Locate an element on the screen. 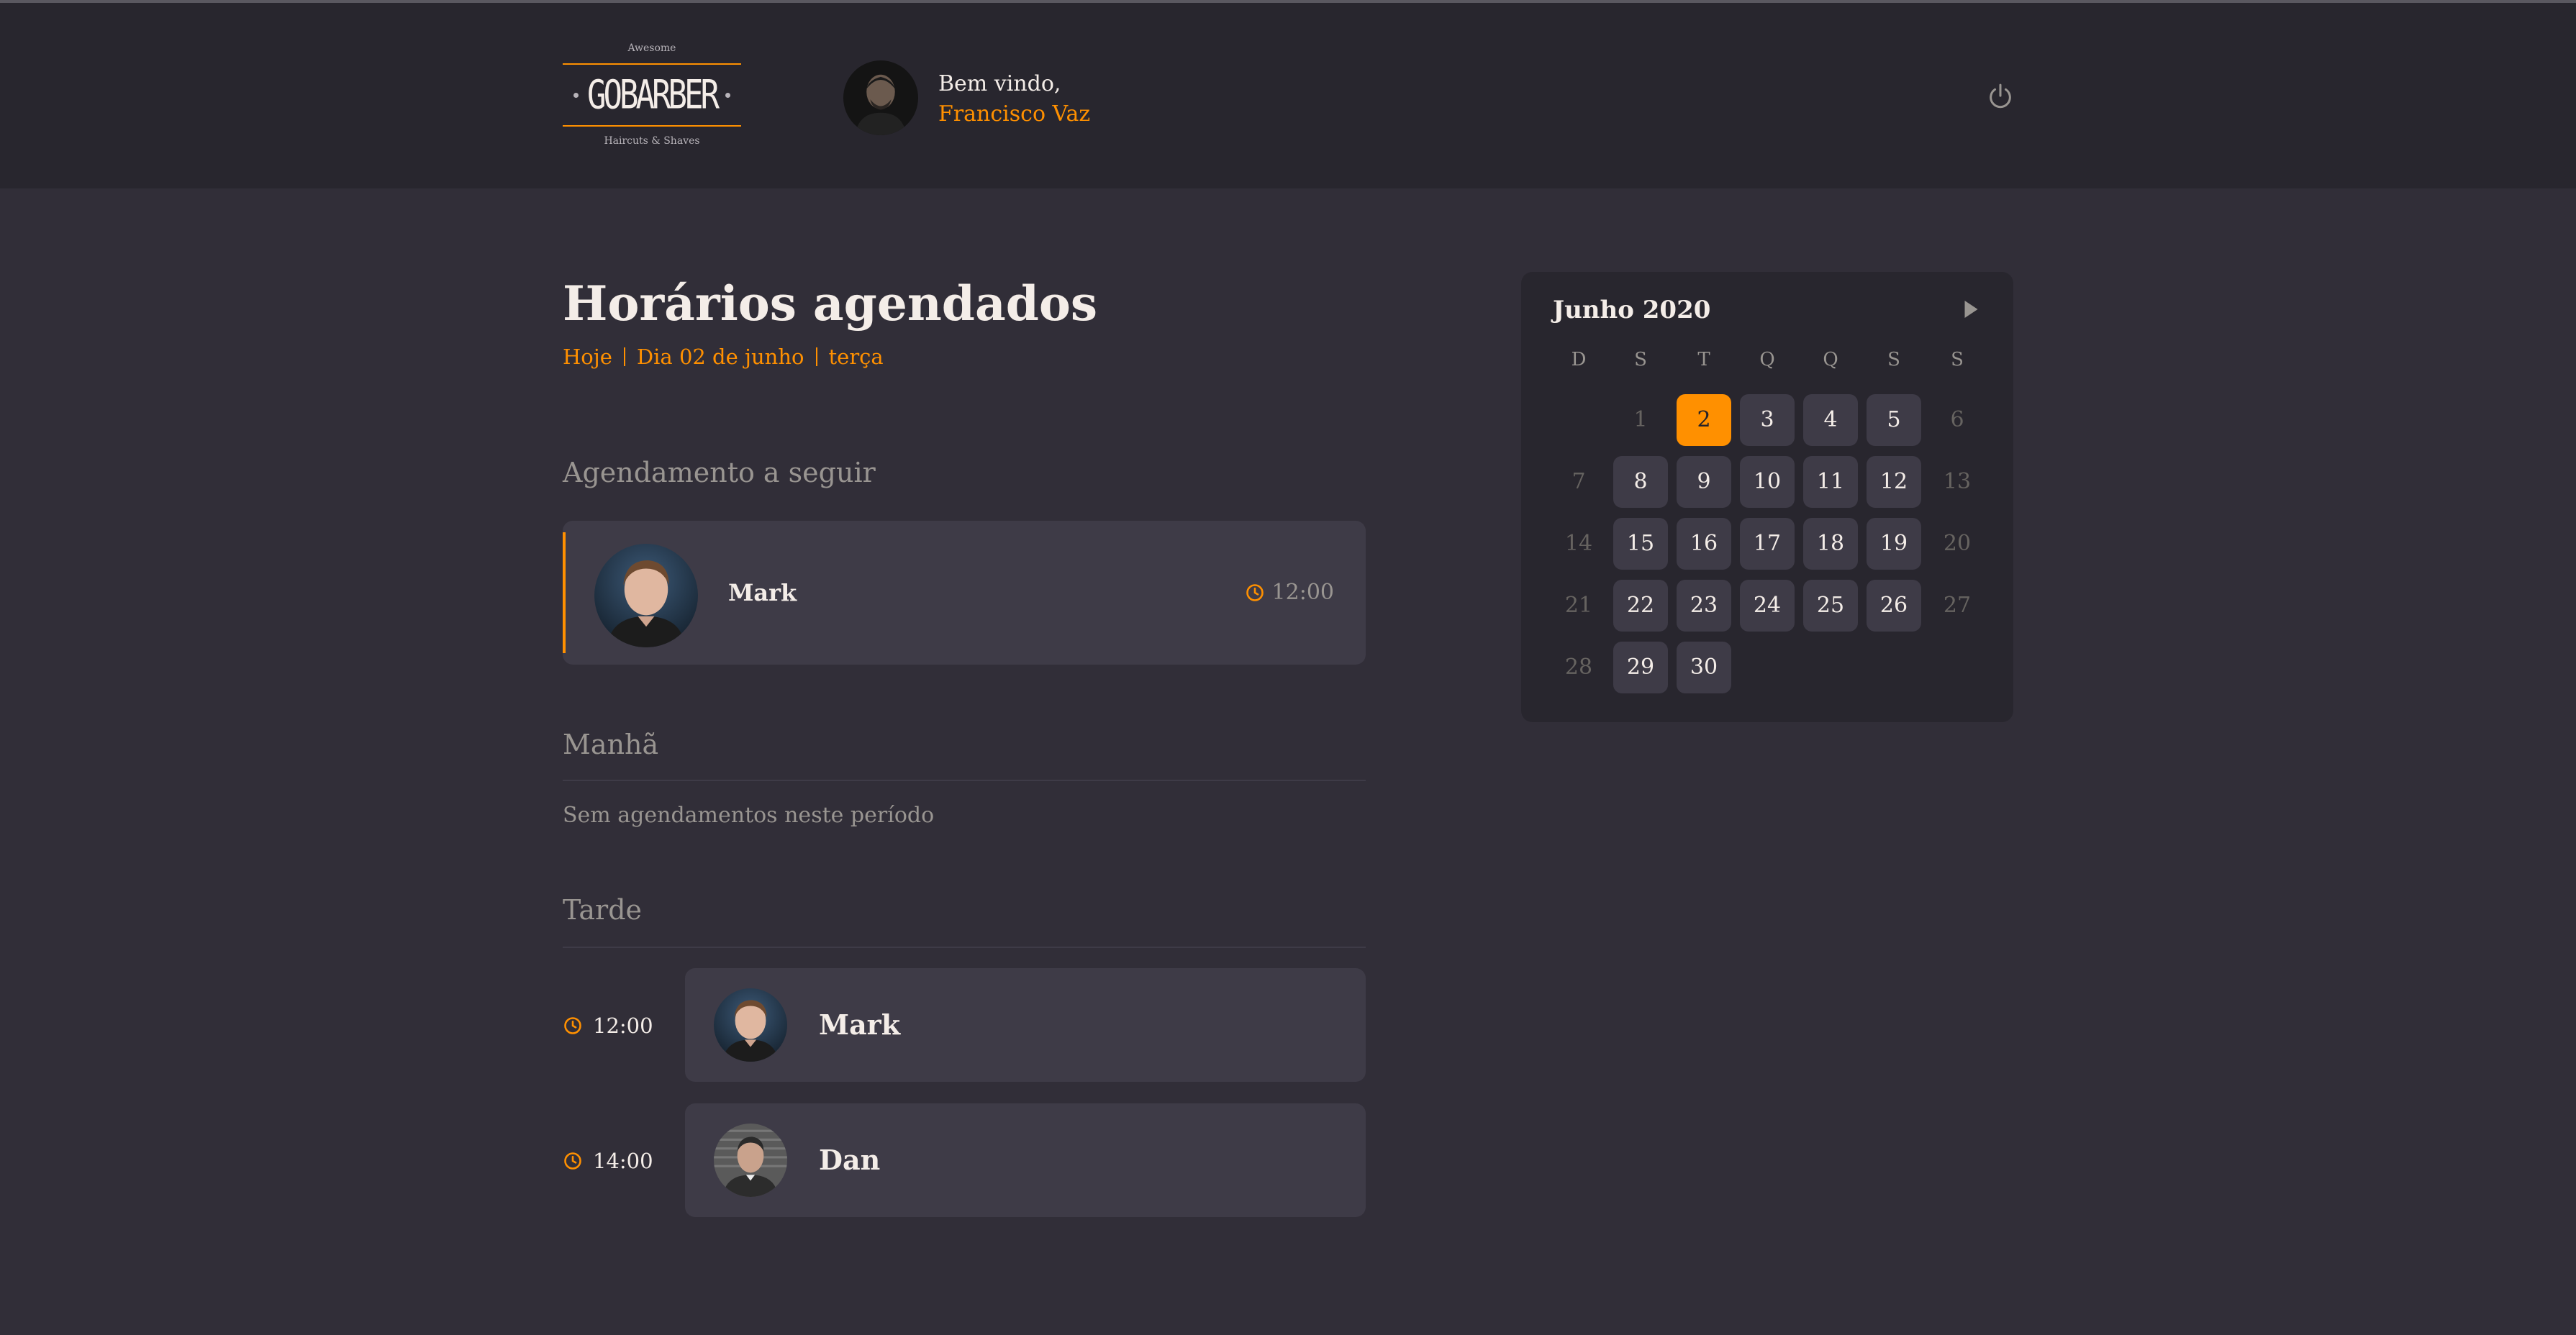 The image size is (2576, 1335). next-appointment-name: Mark is located at coordinates (762, 592).